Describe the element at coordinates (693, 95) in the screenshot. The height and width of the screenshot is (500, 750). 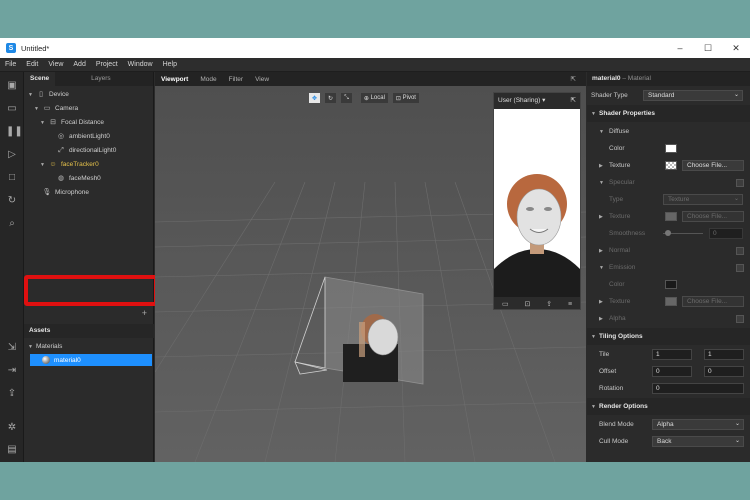
I see `shader-type-dropdown: Standard ⌄` at that location.